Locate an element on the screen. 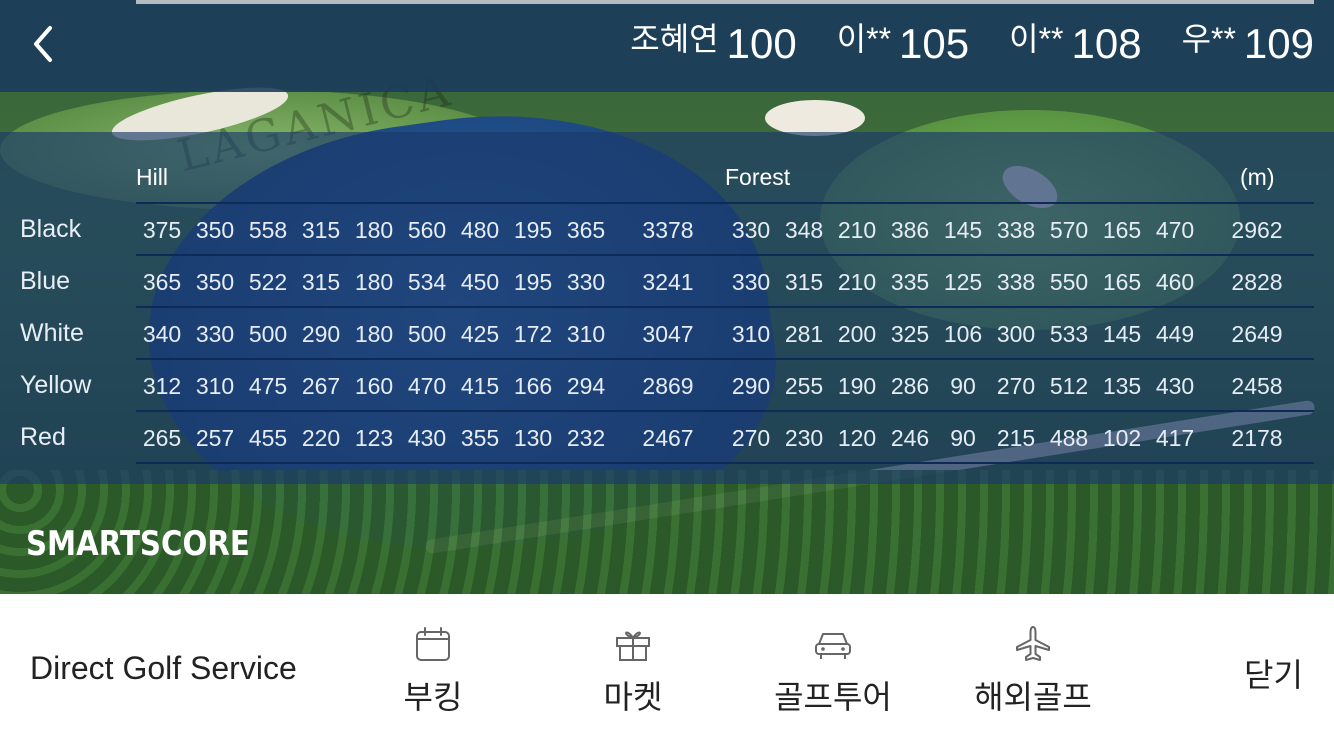 The height and width of the screenshot is (750, 1334). booking-button: 부킹 is located at coordinates (433, 671).